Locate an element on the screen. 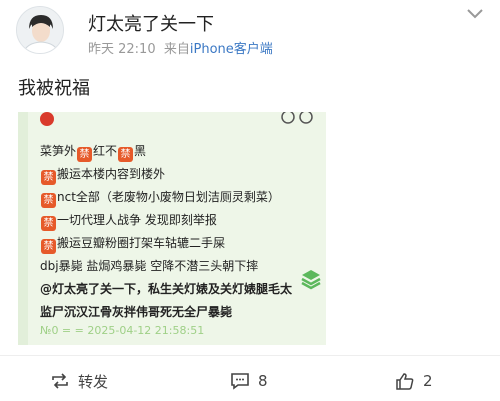  source-name: iPhone客户端 is located at coordinates (231, 49).